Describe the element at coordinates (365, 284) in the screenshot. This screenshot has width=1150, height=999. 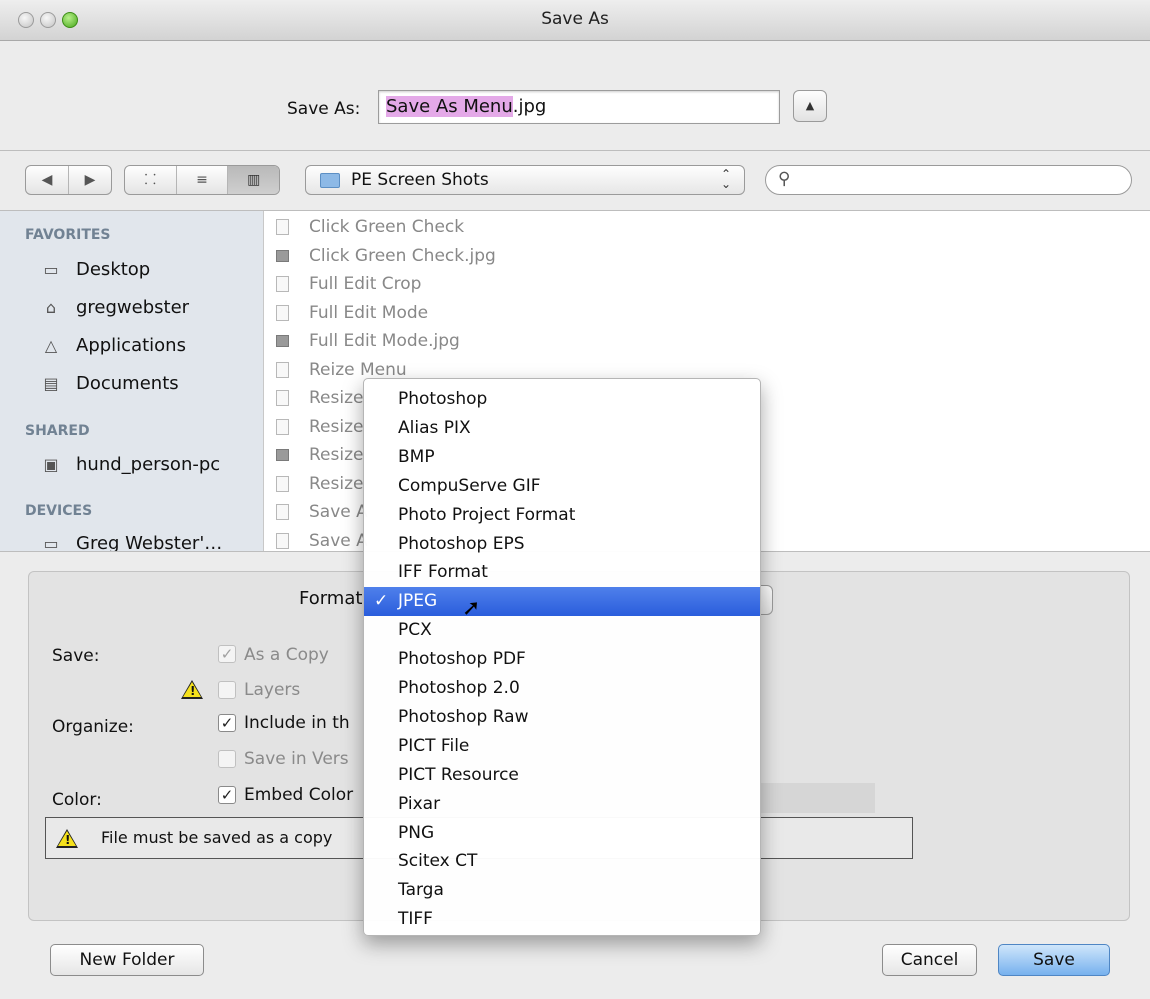
I see `file-name: Full Edit Crop` at that location.